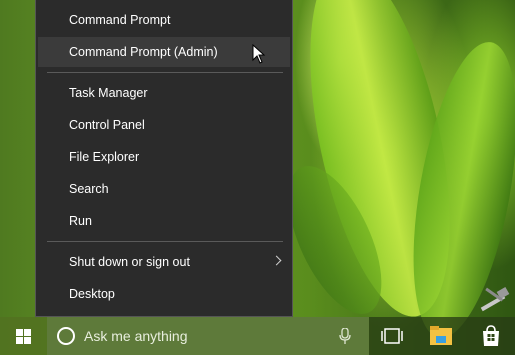 The width and height of the screenshot is (515, 355). I want to click on menu-item-label: Control Panel, so click(107, 125).